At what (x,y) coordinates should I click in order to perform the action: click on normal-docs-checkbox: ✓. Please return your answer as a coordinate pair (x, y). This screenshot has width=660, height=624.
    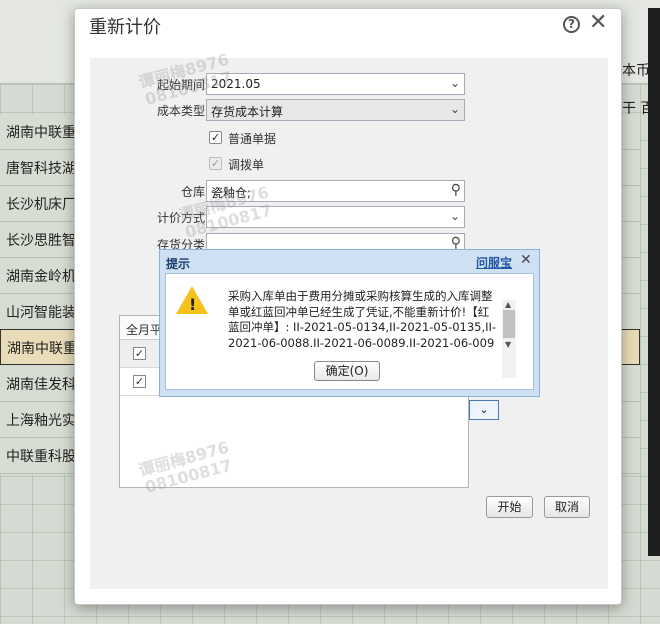
    Looking at the image, I should click on (215, 137).